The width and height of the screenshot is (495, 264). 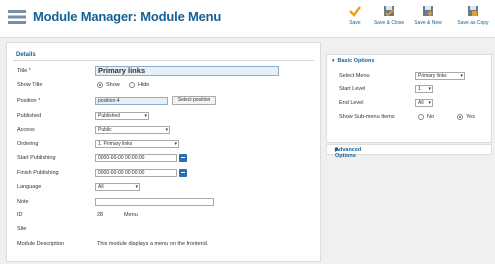 I want to click on details-legend: Details, so click(x=26, y=55).